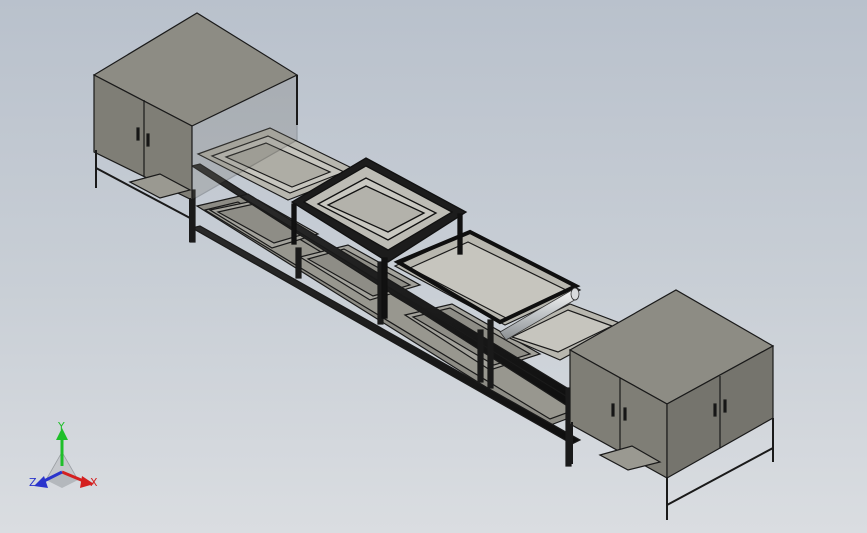  Describe the element at coordinates (64, 458) in the screenshot. I see `axis-triad` at that location.